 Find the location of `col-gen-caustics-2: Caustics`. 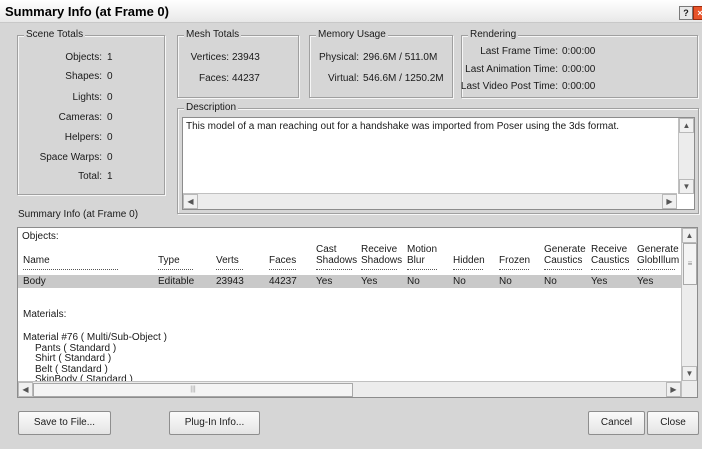

col-gen-caustics-2: Caustics is located at coordinates (563, 260).